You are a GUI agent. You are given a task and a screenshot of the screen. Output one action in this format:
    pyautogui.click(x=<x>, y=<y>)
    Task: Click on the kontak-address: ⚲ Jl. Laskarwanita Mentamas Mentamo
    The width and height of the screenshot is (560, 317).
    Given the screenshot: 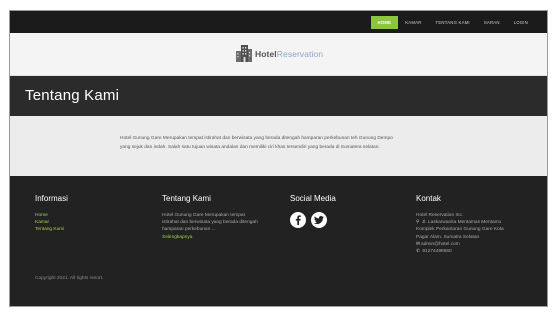 What is the action you would take?
    pyautogui.click(x=459, y=223)
    